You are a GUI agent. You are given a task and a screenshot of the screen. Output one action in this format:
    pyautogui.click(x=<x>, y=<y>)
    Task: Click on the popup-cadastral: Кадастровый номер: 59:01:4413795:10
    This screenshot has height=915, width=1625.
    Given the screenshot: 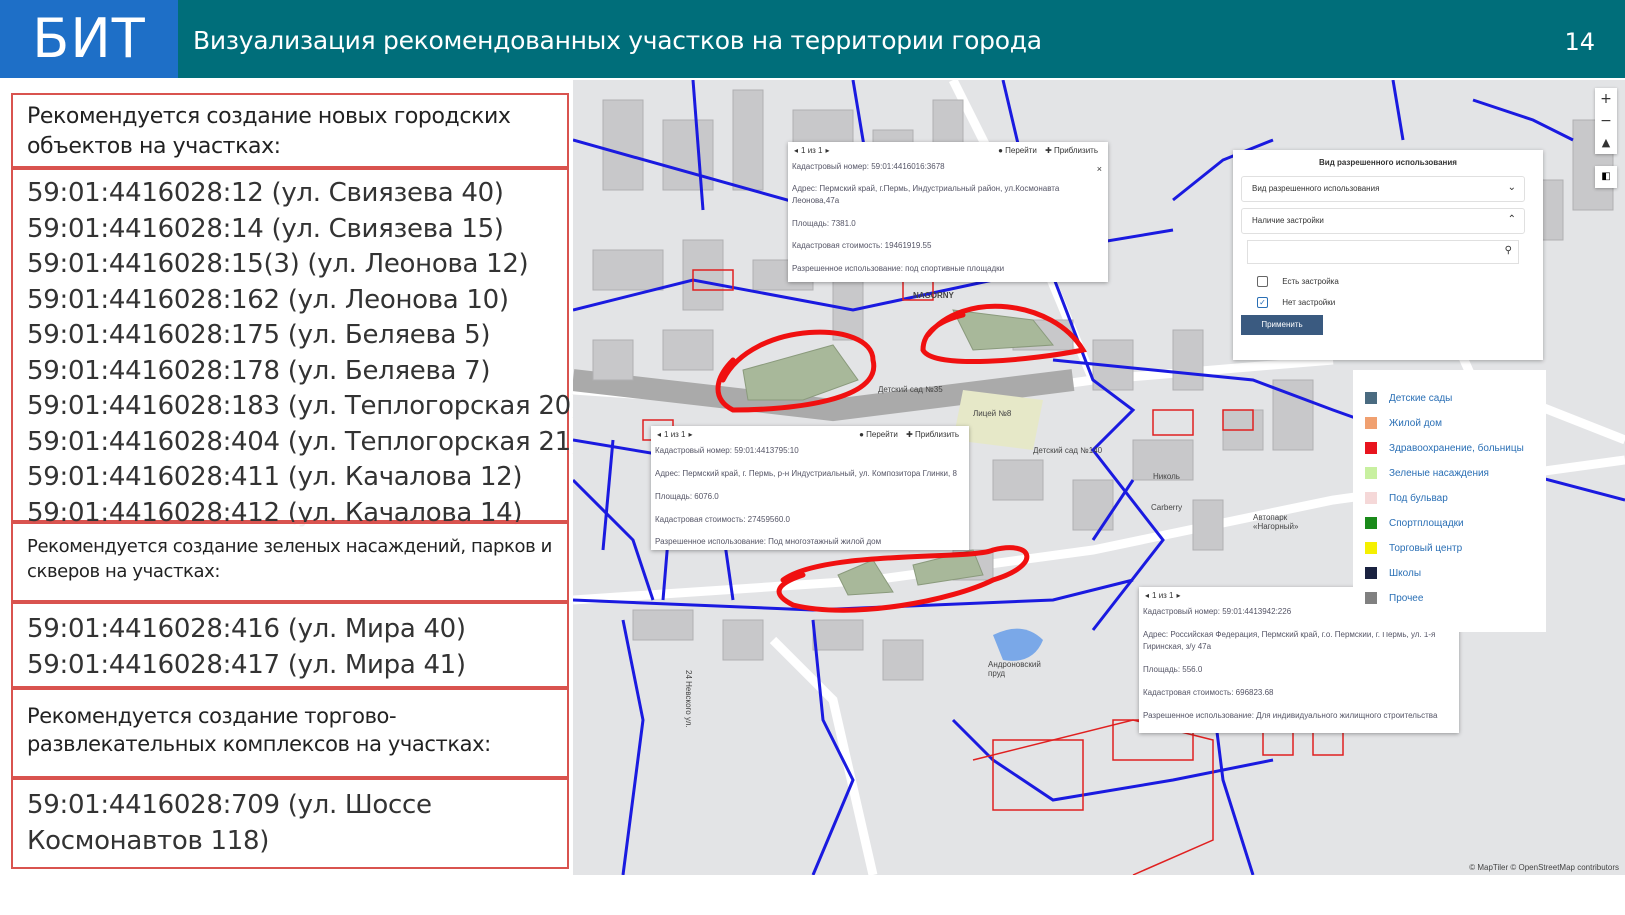 What is the action you would take?
    pyautogui.click(x=727, y=450)
    